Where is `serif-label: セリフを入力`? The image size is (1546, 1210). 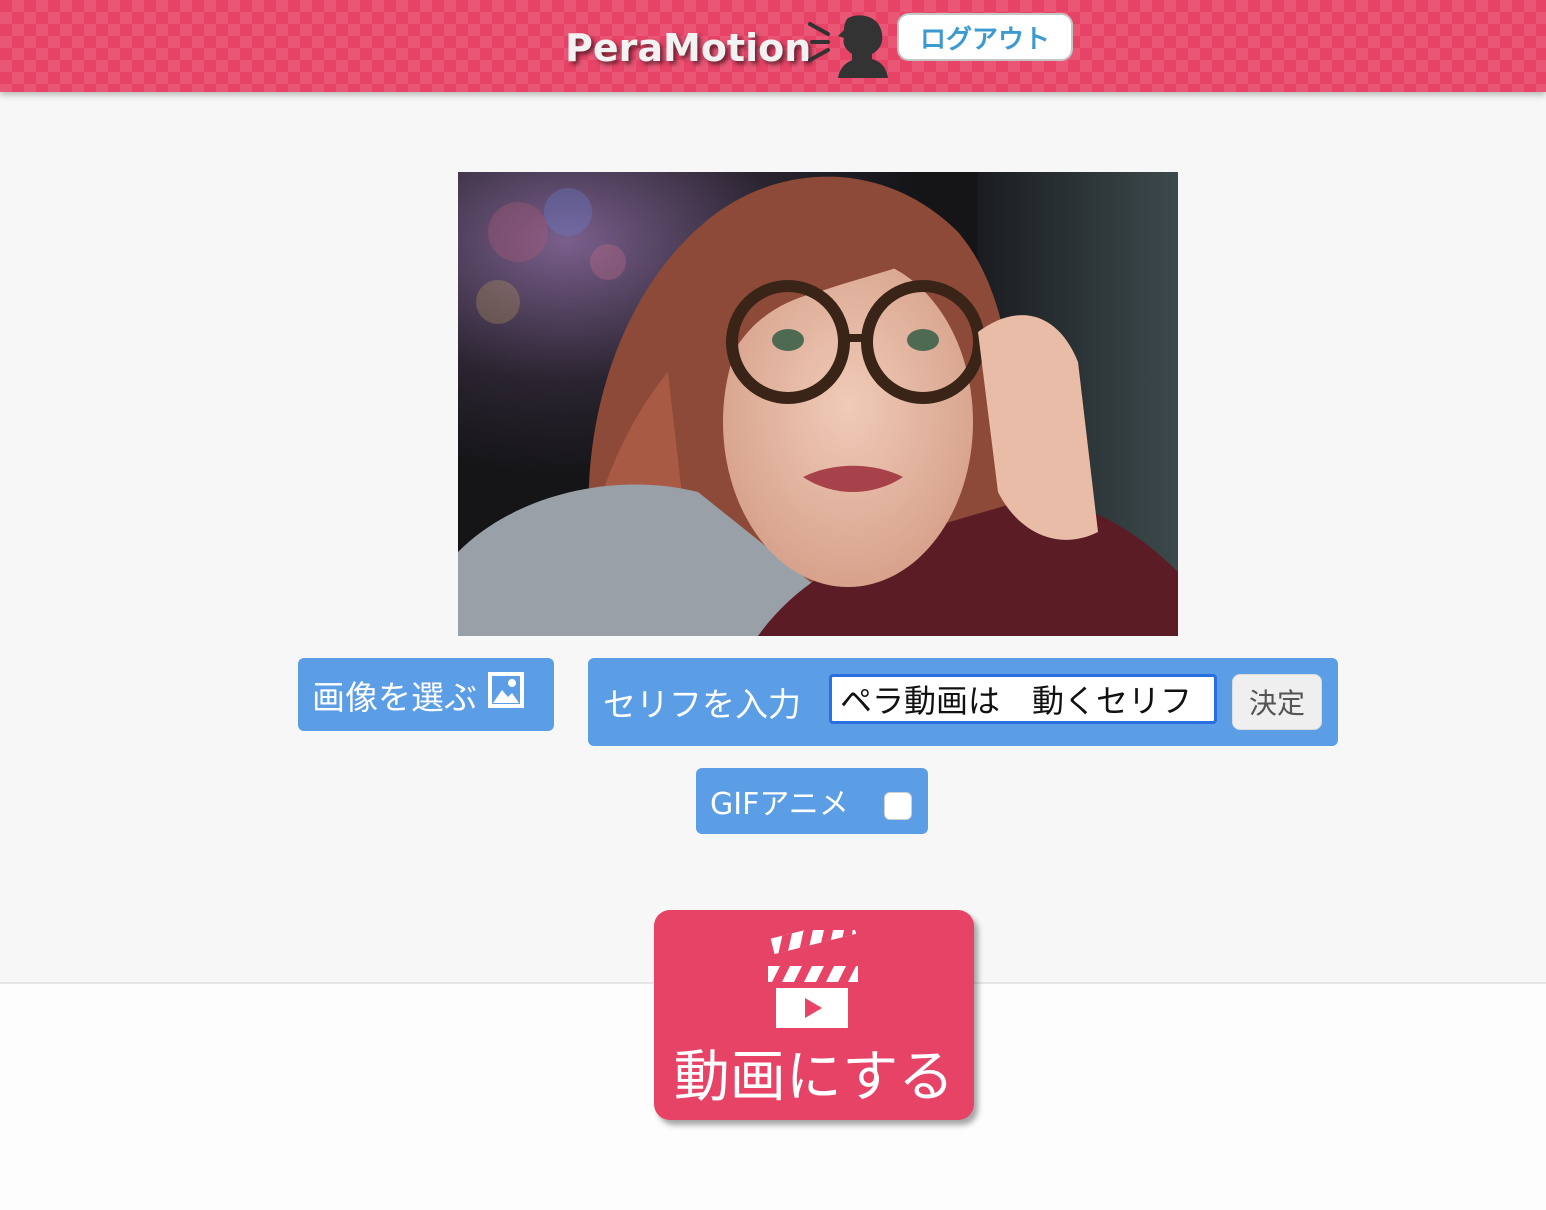
serif-label: セリフを入力 is located at coordinates (702, 704).